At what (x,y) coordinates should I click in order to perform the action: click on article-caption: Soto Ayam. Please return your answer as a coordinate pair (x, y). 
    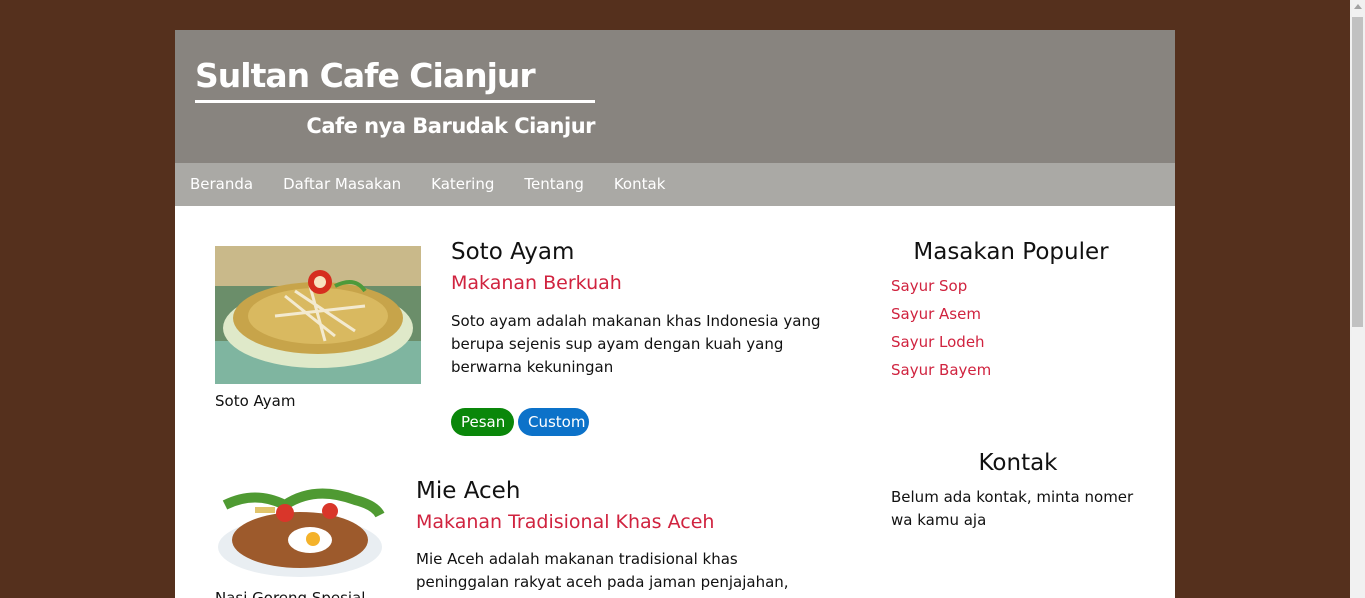
    Looking at the image, I should click on (255, 401).